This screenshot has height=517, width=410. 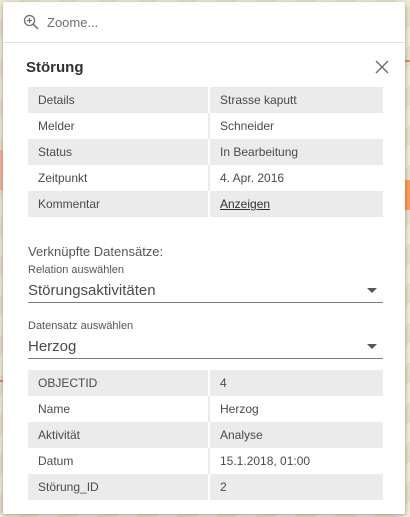 I want to click on attribute-value: In Bearbeitung, so click(x=296, y=152).